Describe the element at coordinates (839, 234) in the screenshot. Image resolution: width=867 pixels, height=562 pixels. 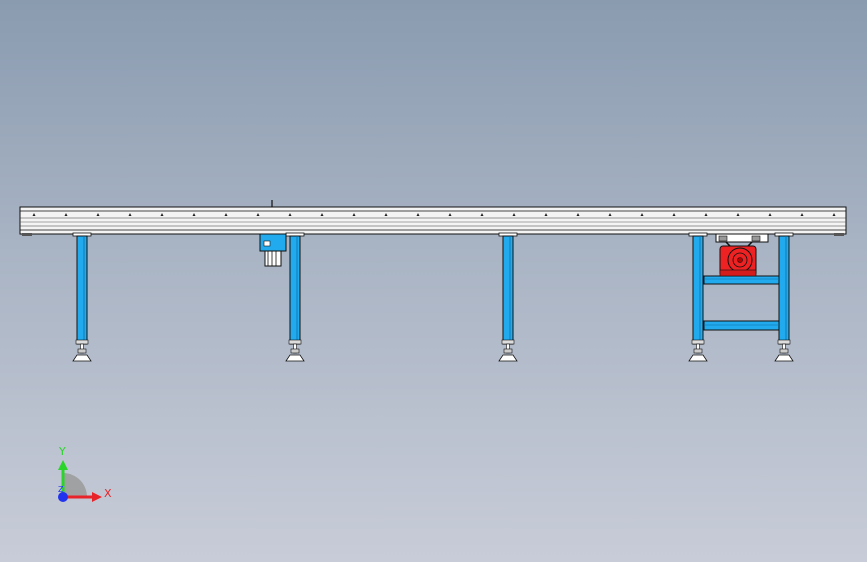
I see `rail-end-right` at that location.